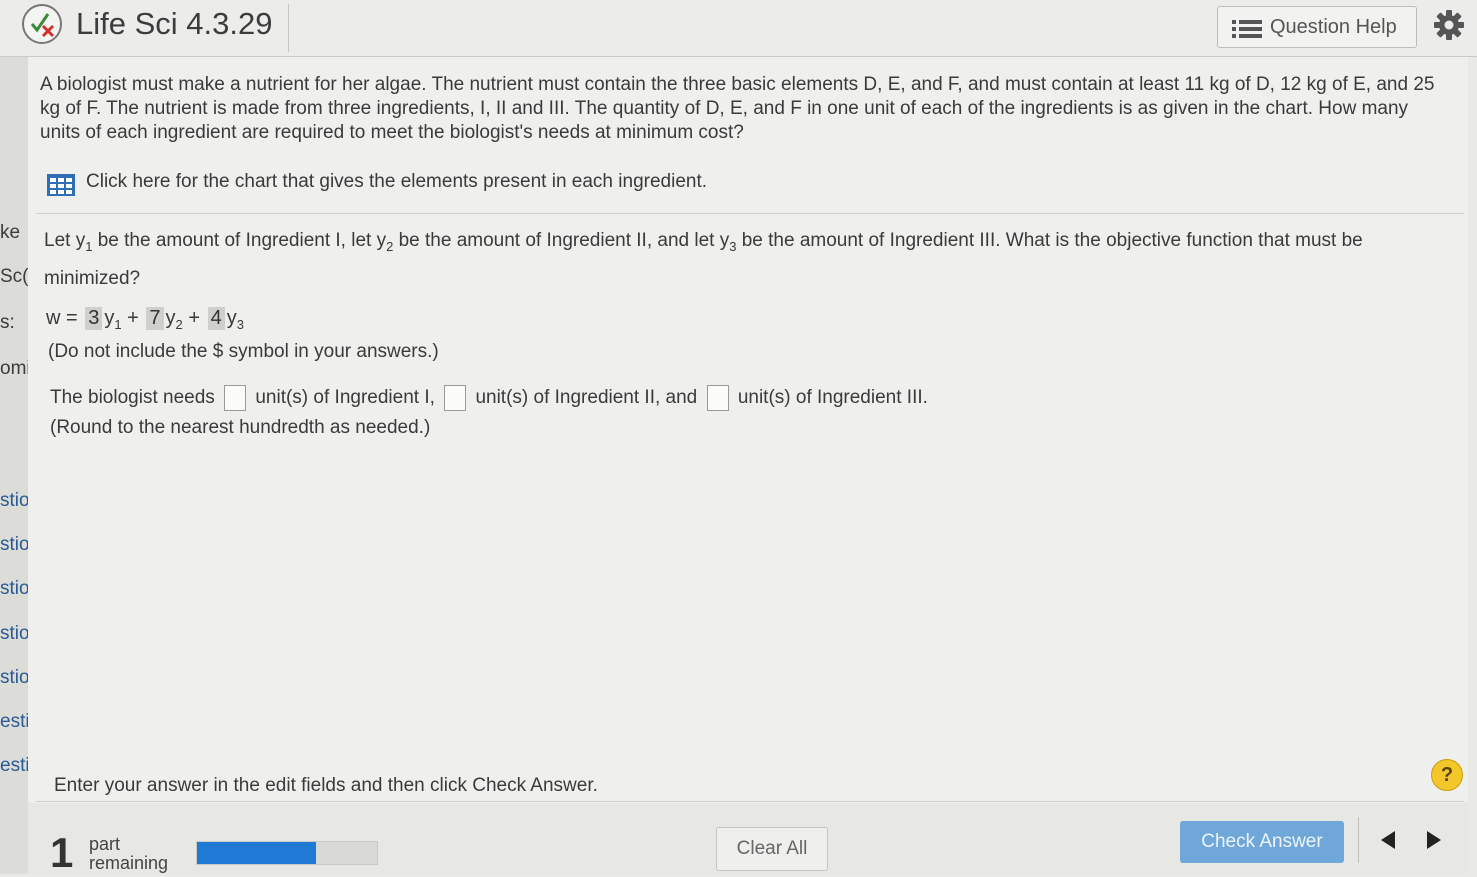  I want to click on parts-remaining-label: part remaining, so click(128, 854).